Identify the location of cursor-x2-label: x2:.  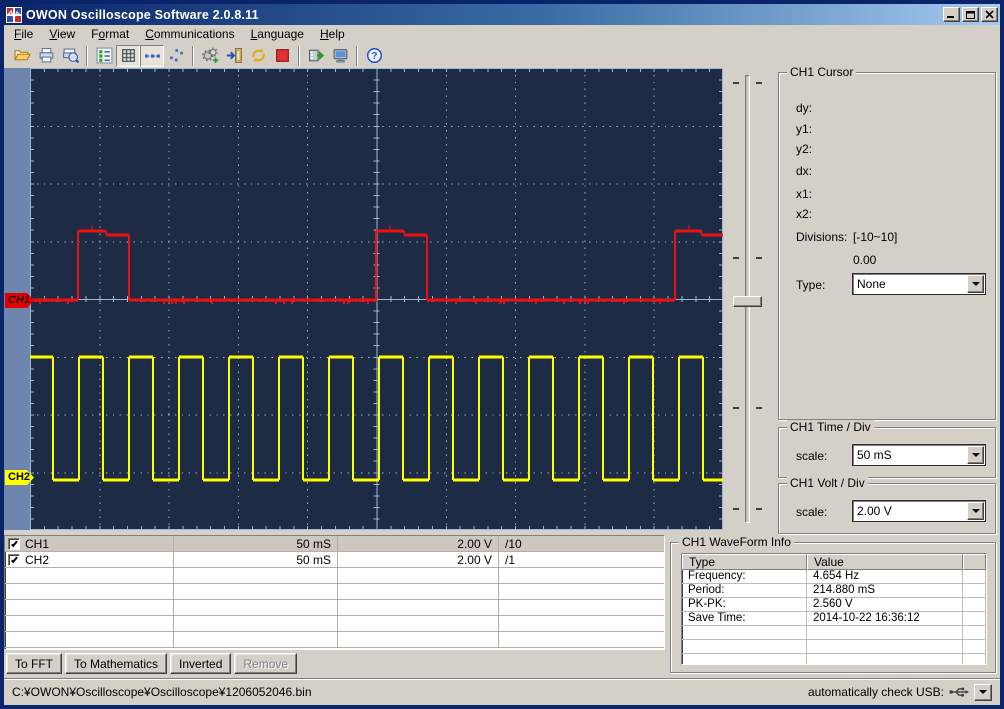
(804, 214).